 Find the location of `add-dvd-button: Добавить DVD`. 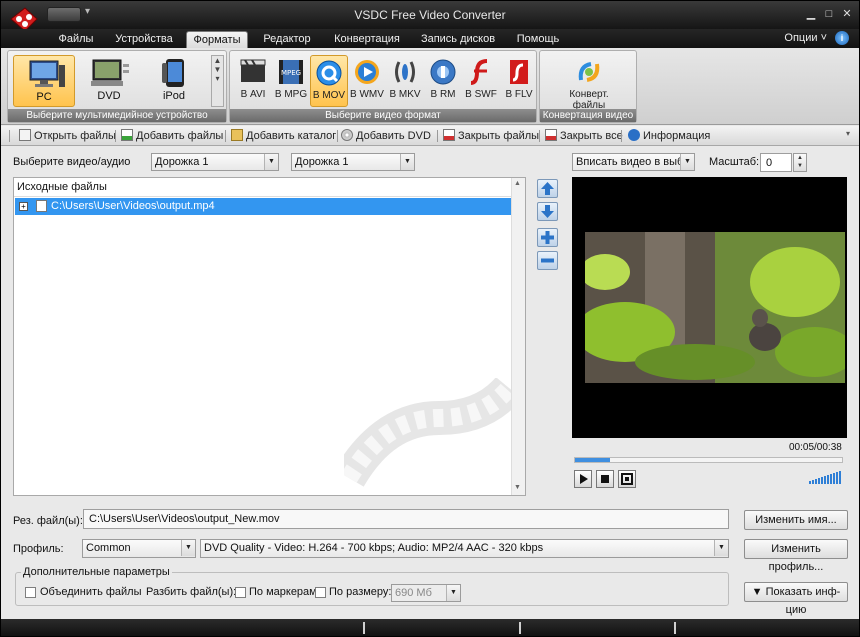

add-dvd-button: Добавить DVD is located at coordinates (386, 136).